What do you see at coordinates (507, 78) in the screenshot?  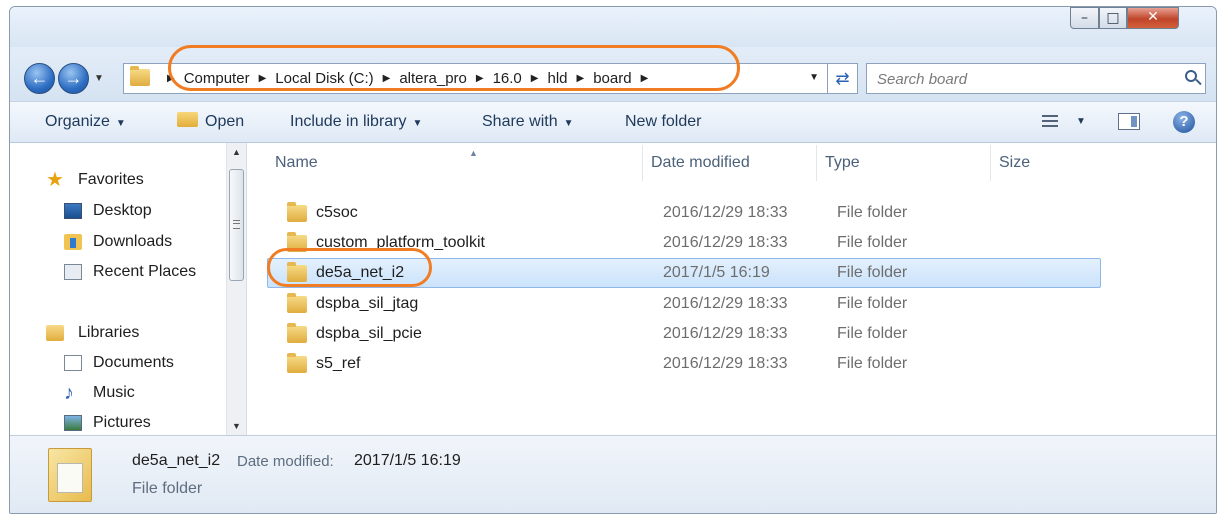 I see `breadcrumb-16-0: 16.0` at bounding box center [507, 78].